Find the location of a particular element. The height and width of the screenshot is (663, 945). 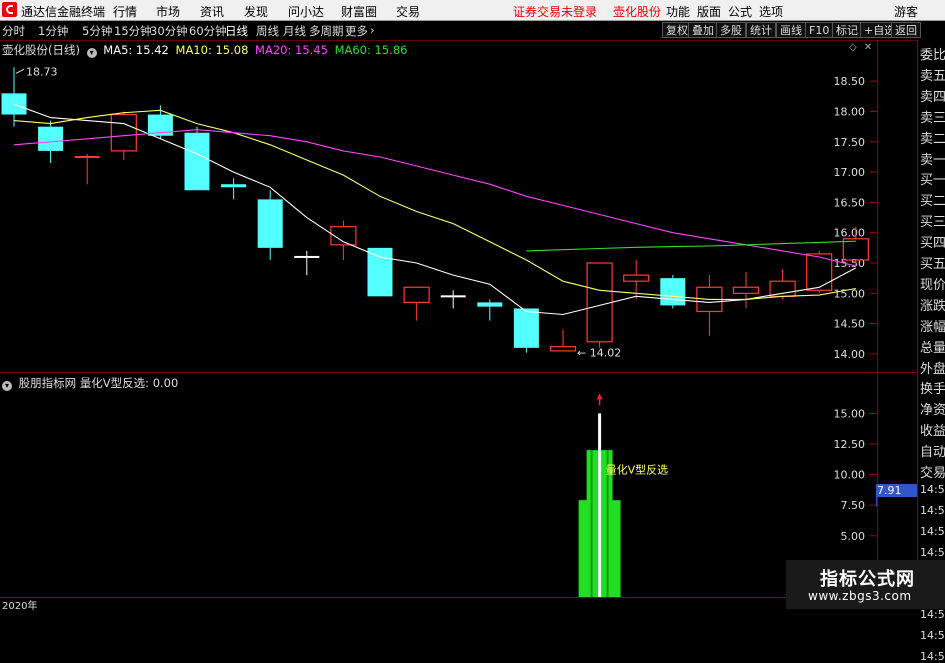

side-panel-label: 自动 is located at coordinates (932, 453).